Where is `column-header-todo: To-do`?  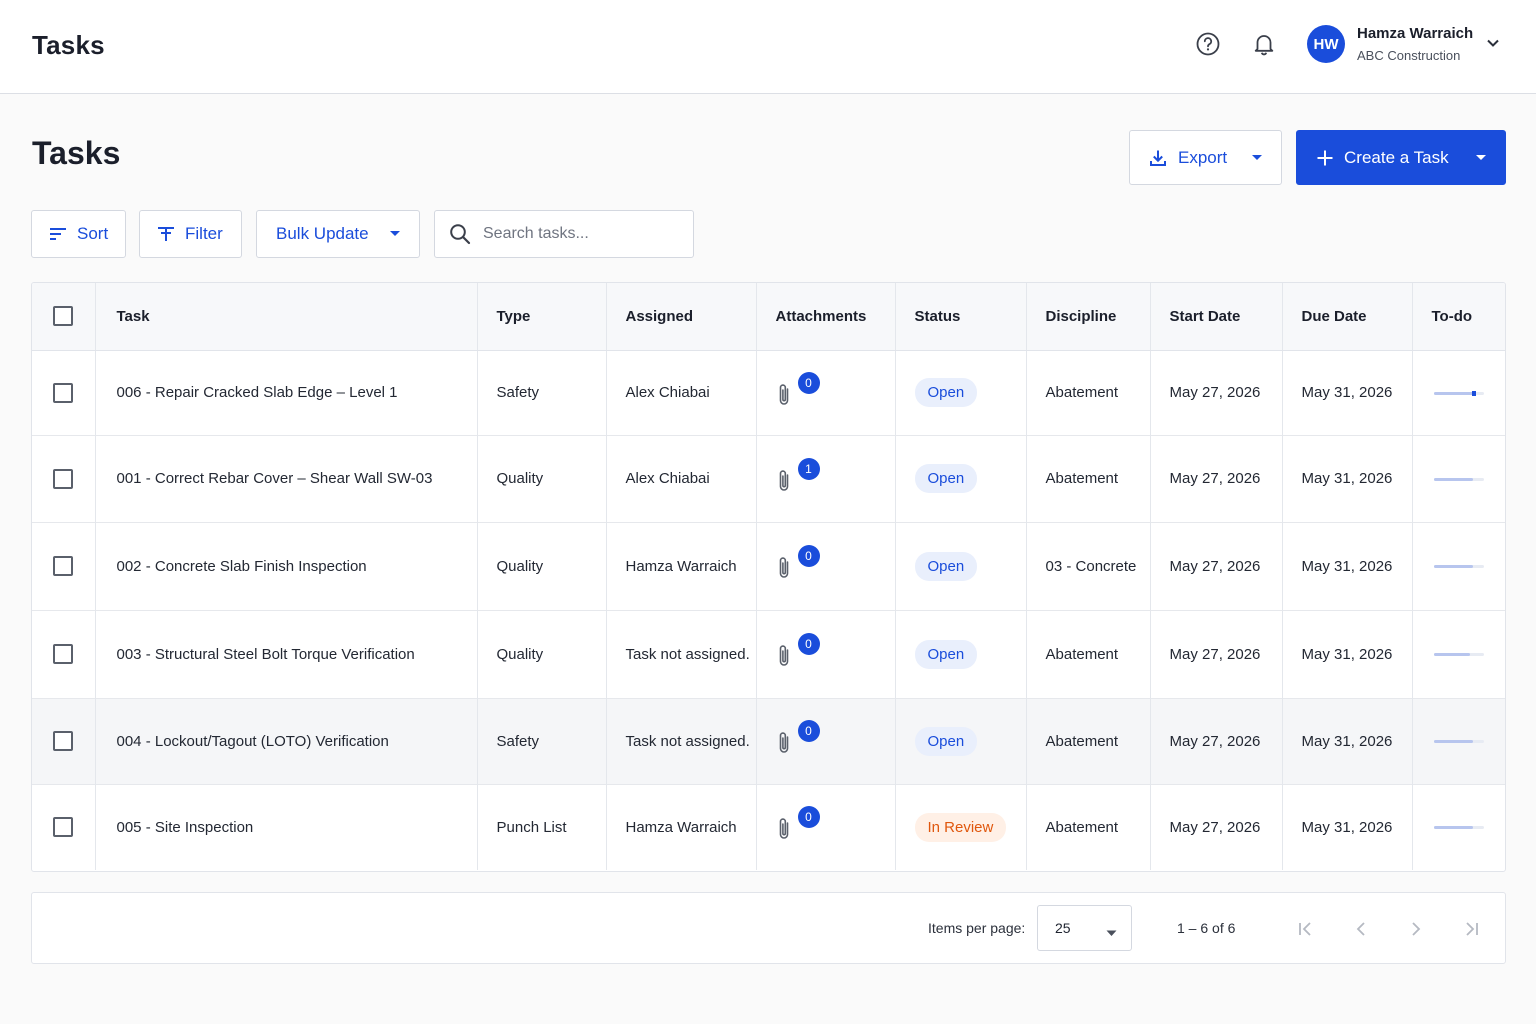 column-header-todo: To-do is located at coordinates (1458, 317).